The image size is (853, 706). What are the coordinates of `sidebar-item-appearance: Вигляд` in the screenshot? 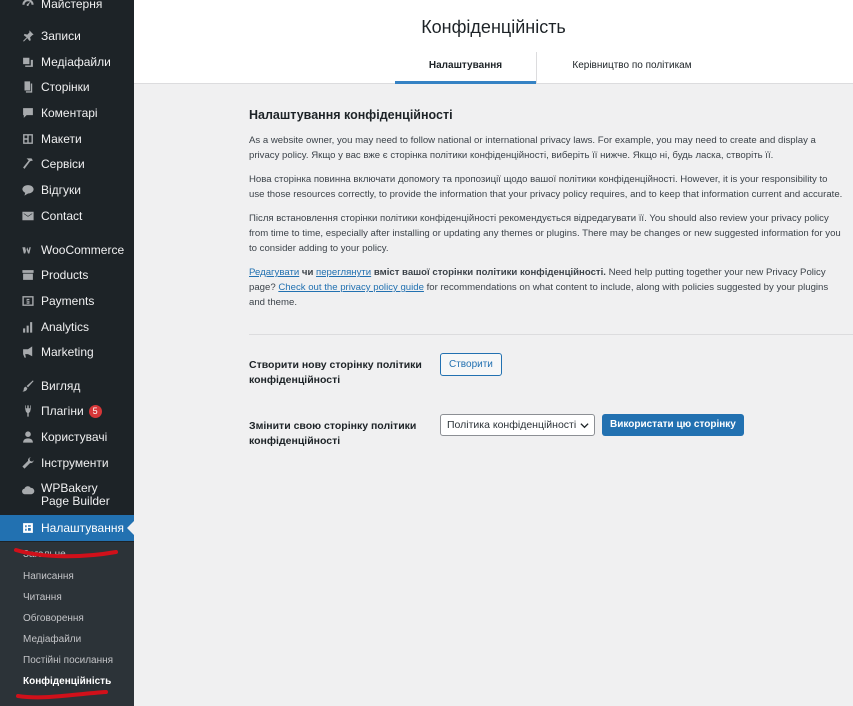 It's located at (67, 386).